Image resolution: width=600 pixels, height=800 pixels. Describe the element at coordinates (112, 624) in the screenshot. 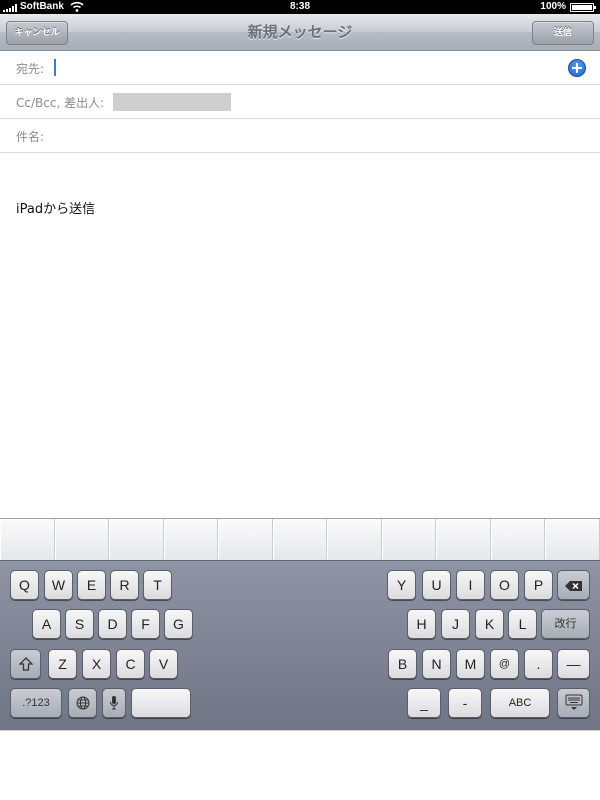

I see `key-d: D` at that location.